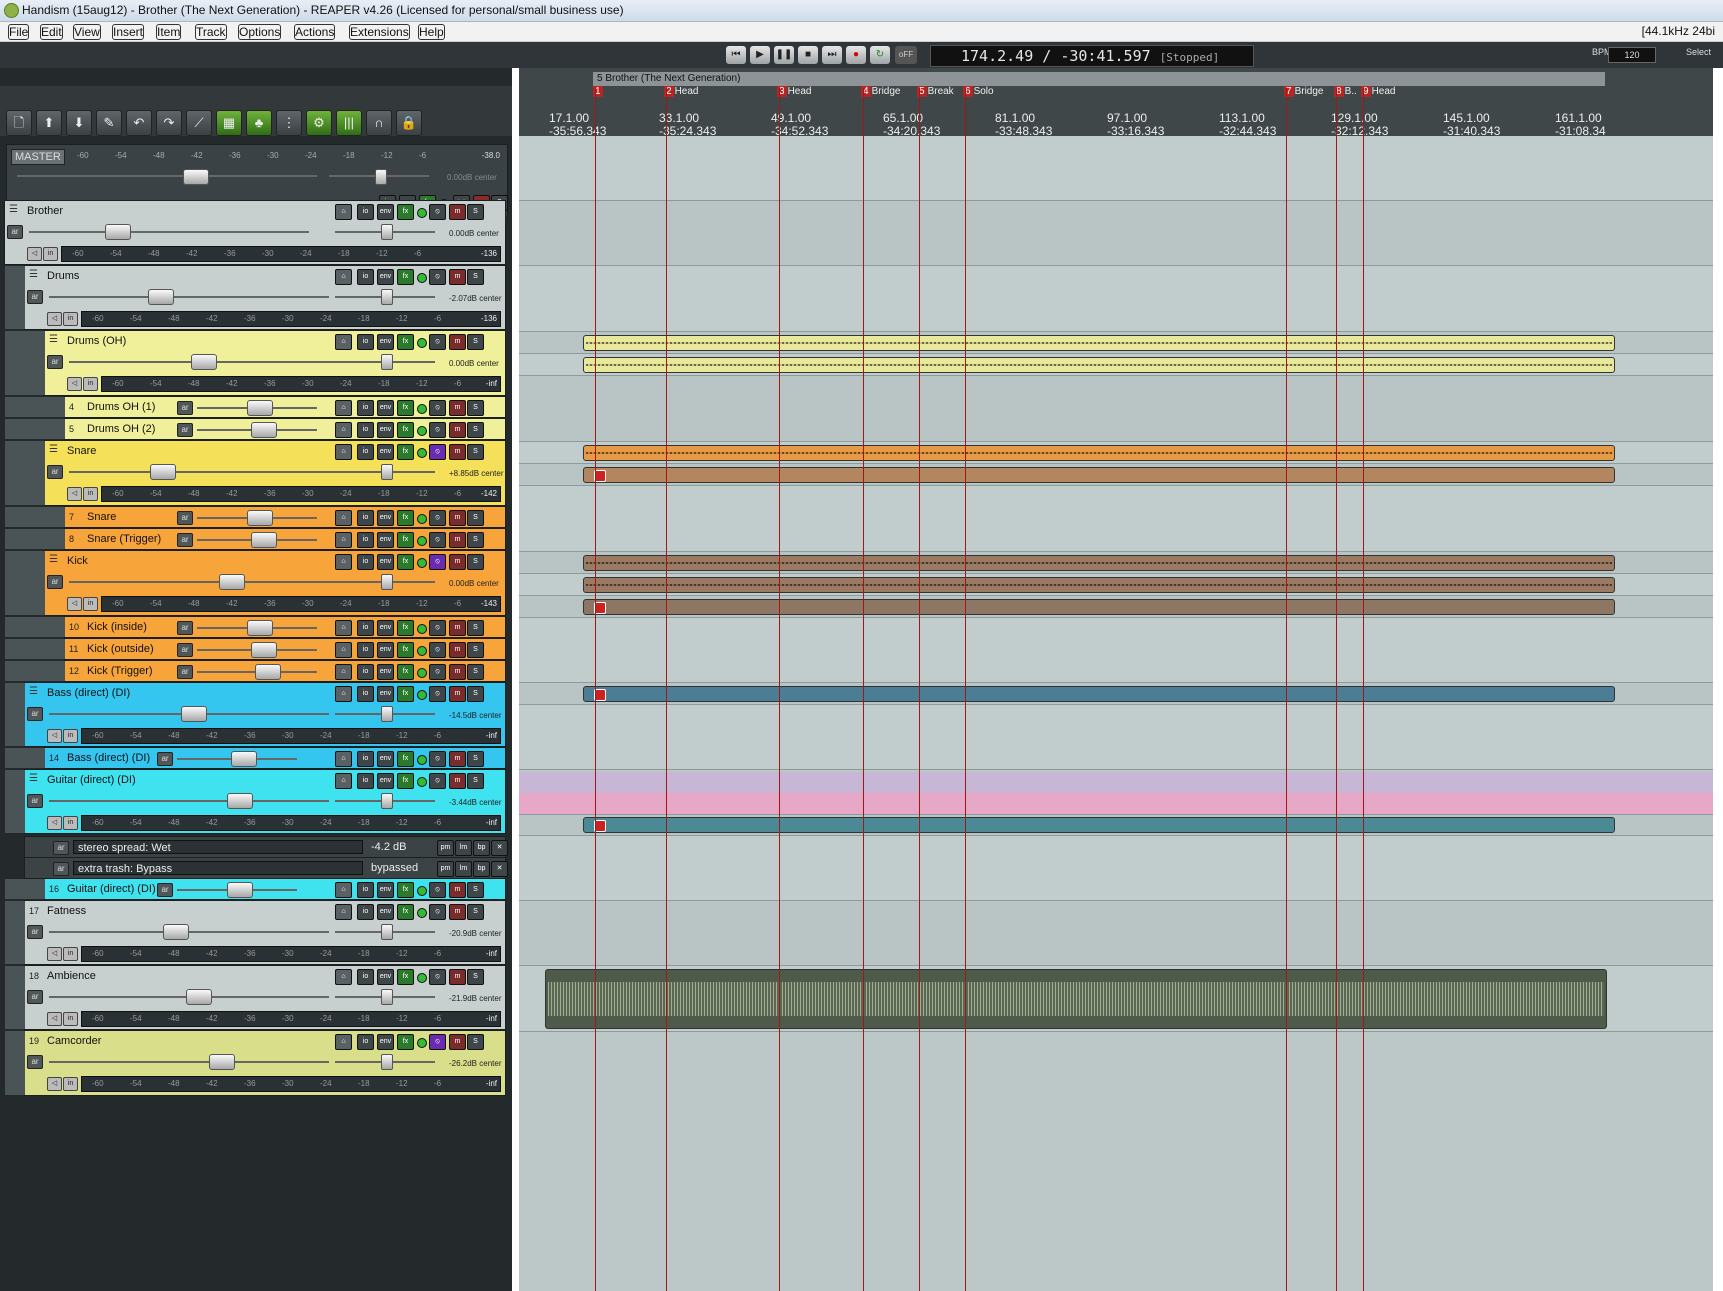 The image size is (1723, 1291). I want to click on menu-item: Item, so click(169, 32).